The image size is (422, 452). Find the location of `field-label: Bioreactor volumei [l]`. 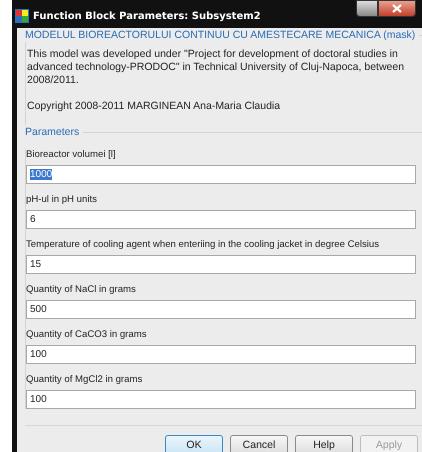

field-label: Bioreactor volumei [l] is located at coordinates (71, 155).